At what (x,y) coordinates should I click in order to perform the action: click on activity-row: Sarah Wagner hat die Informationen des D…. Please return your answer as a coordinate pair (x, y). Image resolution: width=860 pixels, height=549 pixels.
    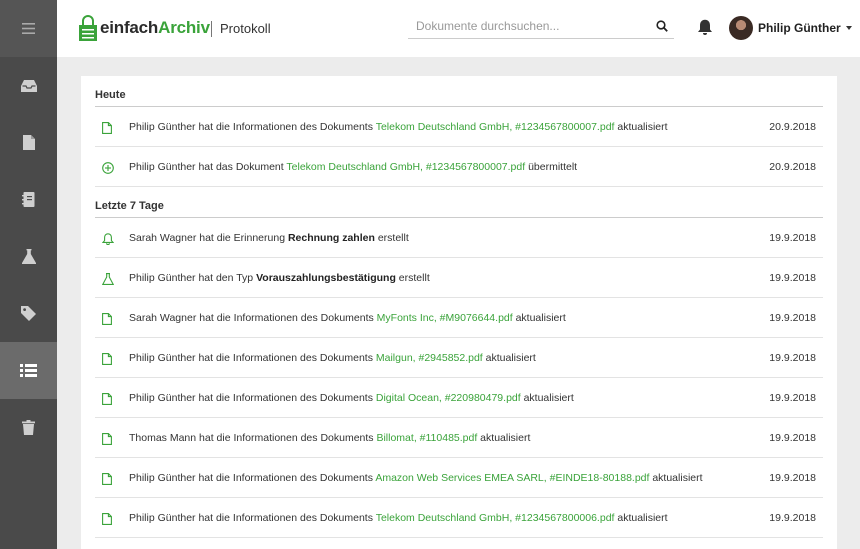
    Looking at the image, I should click on (459, 318).